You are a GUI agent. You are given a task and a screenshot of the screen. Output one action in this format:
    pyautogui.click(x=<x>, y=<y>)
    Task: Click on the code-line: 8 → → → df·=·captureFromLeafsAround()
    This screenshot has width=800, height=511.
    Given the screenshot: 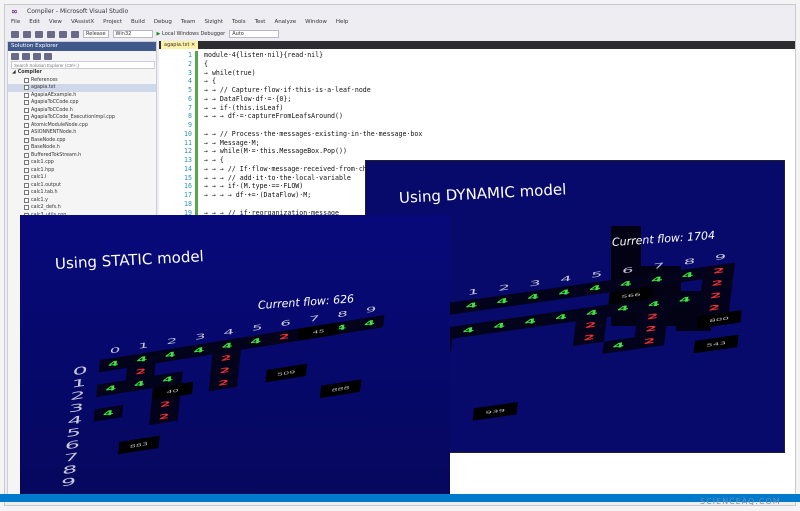 What is the action you would take?
    pyautogui.click(x=477, y=116)
    